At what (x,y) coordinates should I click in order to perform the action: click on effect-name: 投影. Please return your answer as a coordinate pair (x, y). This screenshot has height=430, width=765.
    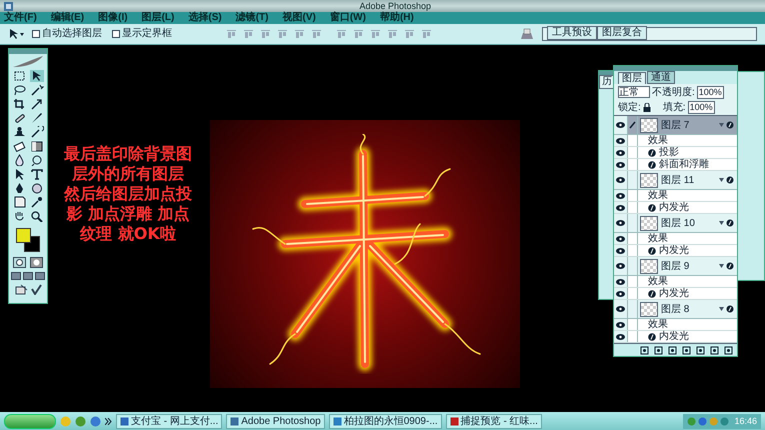
    Looking at the image, I should click on (669, 152).